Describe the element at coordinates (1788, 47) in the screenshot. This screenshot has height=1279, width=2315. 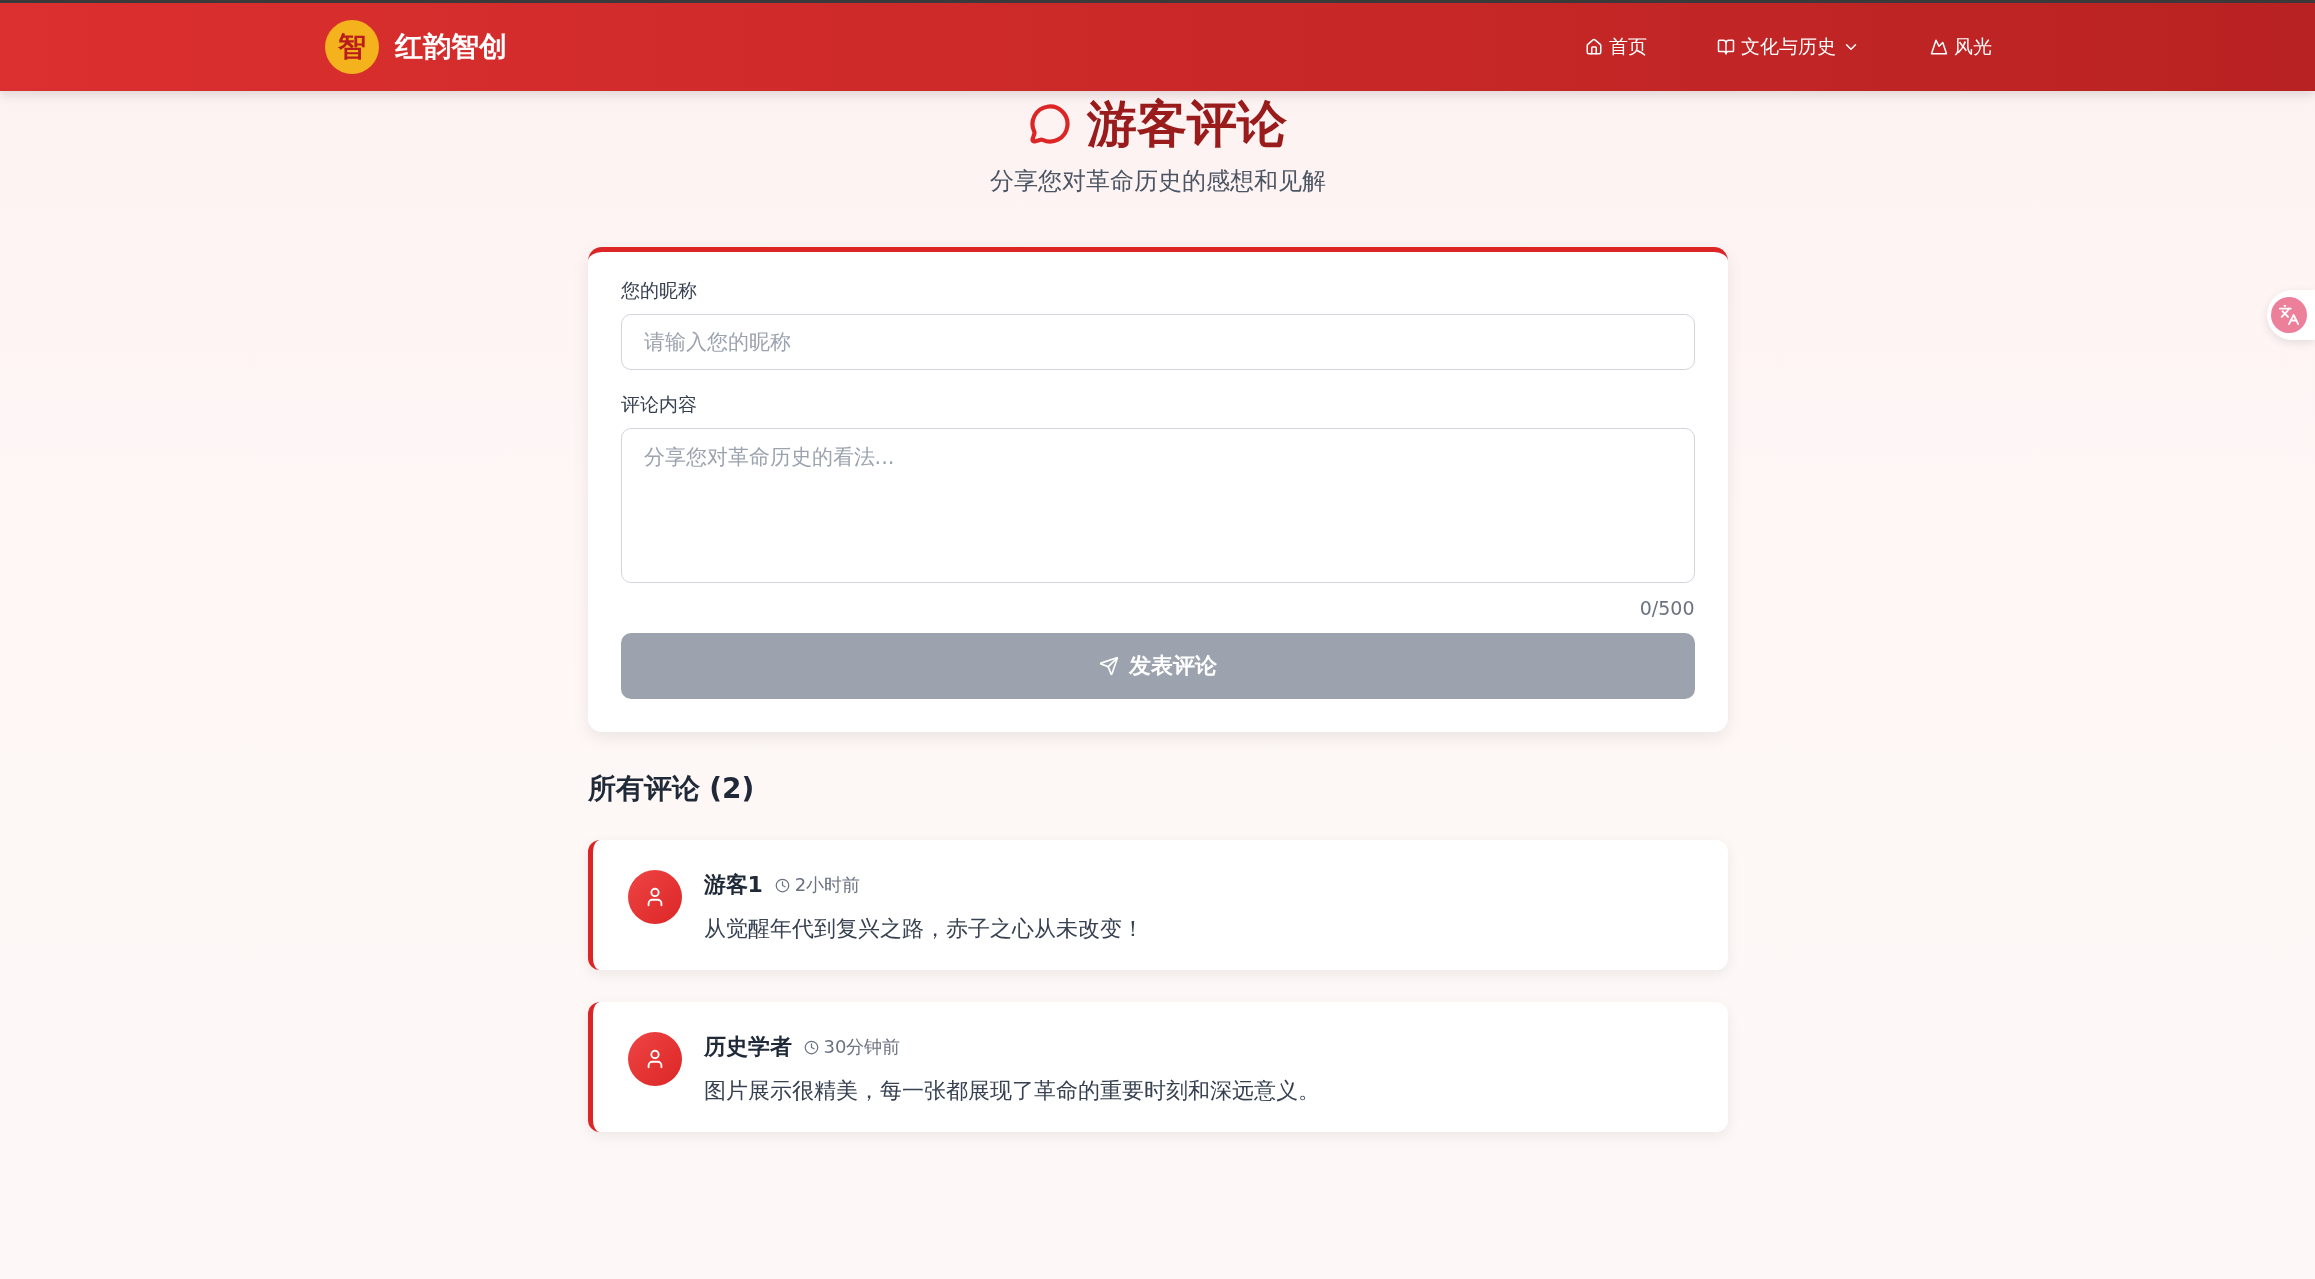
I see `nav-link: 文化与历史` at that location.